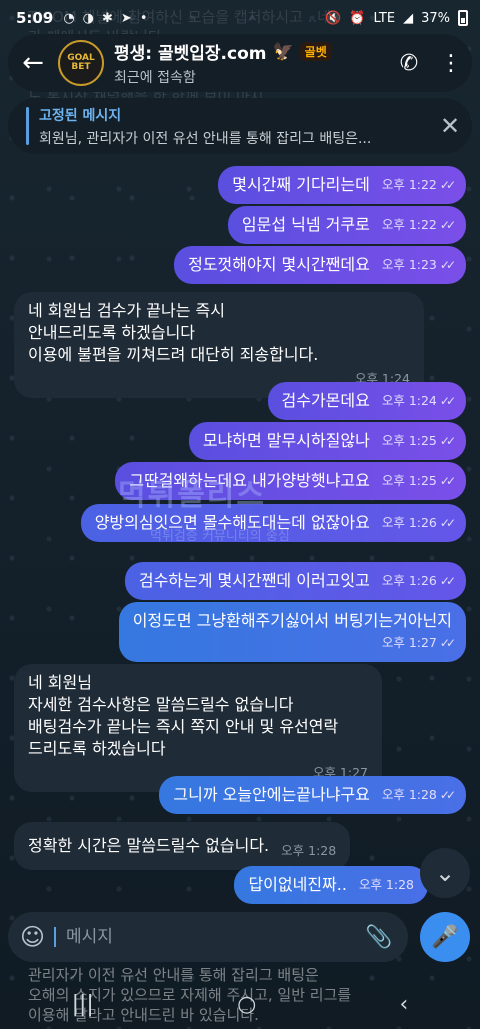  I want to click on scroll-down-button: ⌄, so click(445, 873).